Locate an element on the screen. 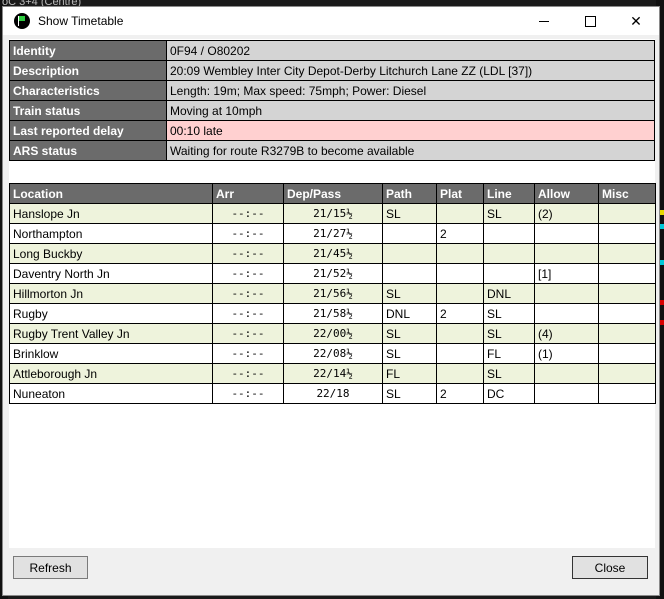  table-row: Attleborough Jn --:-- 22/14½ FL SL is located at coordinates (332, 373).